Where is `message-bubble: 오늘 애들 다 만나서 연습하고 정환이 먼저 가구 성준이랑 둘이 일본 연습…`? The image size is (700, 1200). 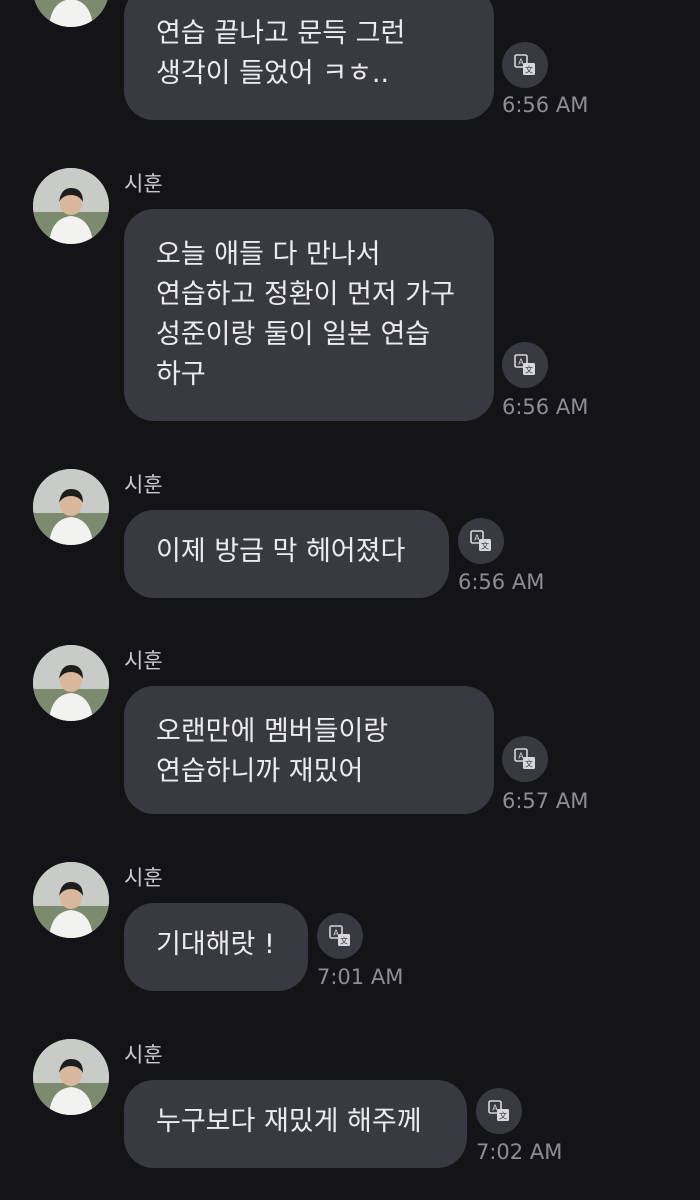 message-bubble: 오늘 애들 다 만나서 연습하고 정환이 먼저 가구 성준이랑 둘이 일본 연습… is located at coordinates (309, 315).